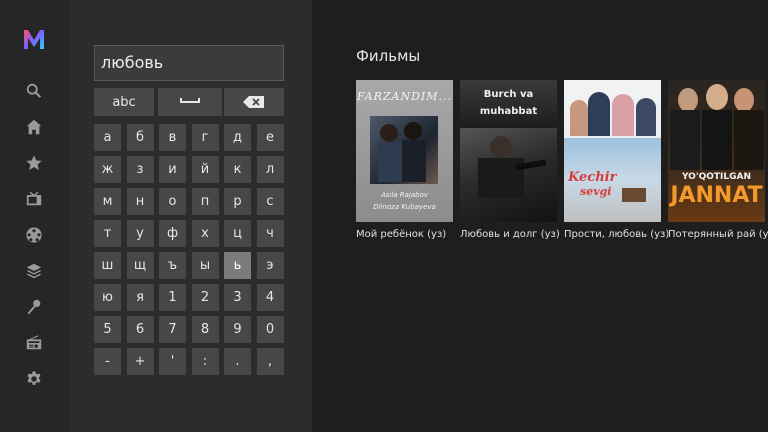  Describe the element at coordinates (172, 297) in the screenshot. I see `keyboard-key: 1` at that location.